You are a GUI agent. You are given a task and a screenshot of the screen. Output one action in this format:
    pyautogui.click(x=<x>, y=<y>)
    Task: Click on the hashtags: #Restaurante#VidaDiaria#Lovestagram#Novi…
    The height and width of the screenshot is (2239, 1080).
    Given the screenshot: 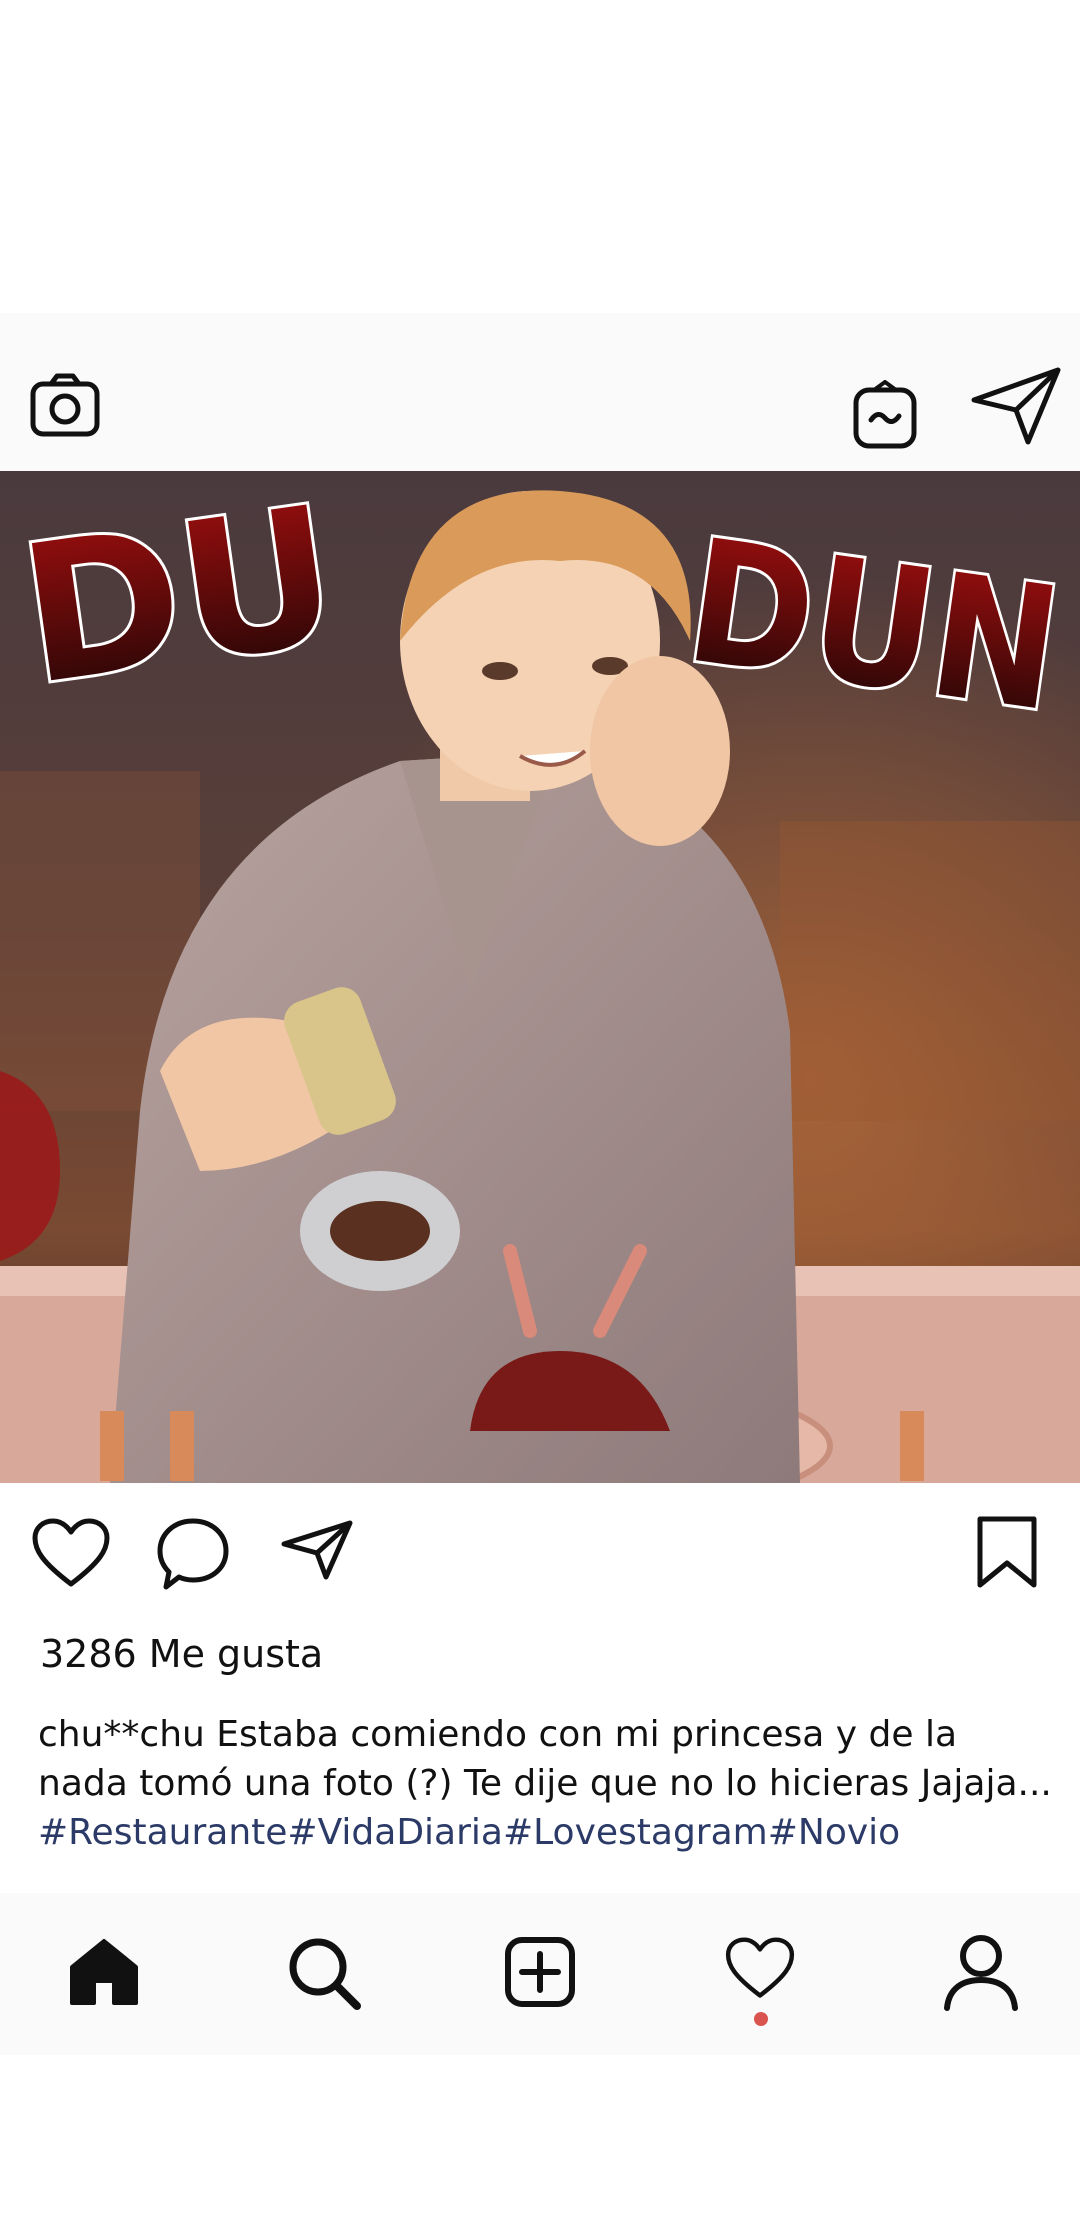 What is the action you would take?
    pyautogui.click(x=543, y=1832)
    